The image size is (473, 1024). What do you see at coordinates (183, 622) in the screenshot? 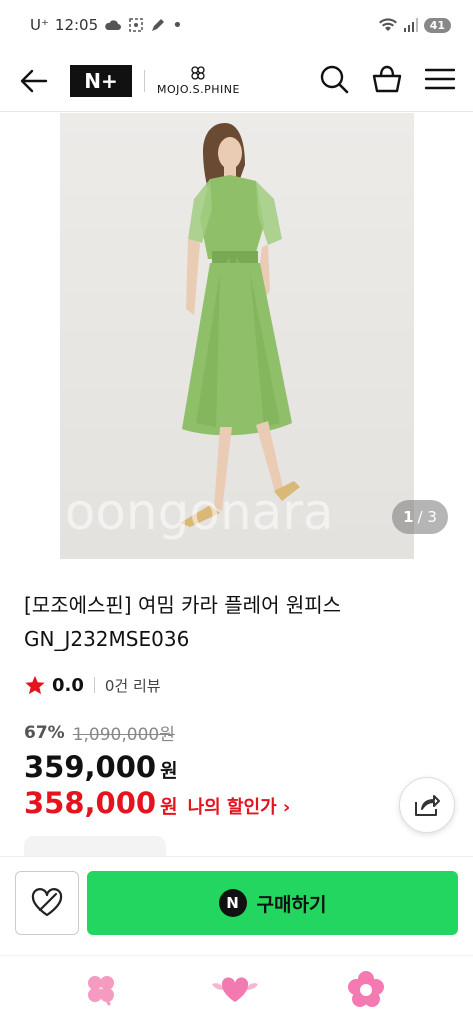
I see `product-title: [모조에스핀] 여밈 카라 플레어 원피스 GN_J232MSE036` at bounding box center [183, 622].